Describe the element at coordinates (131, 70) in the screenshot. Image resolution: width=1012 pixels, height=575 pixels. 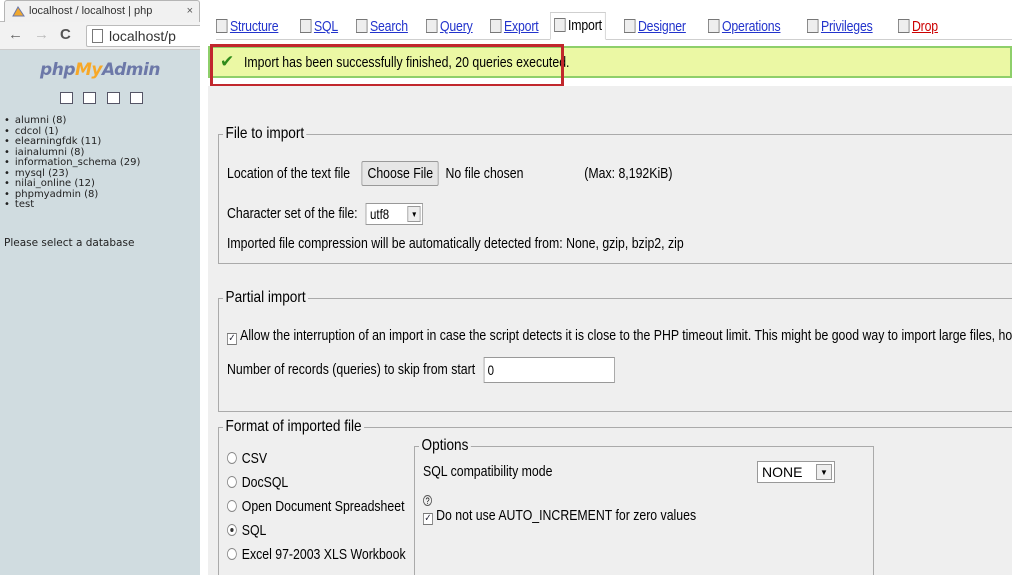
I see `logo-part-admin: Admin` at that location.